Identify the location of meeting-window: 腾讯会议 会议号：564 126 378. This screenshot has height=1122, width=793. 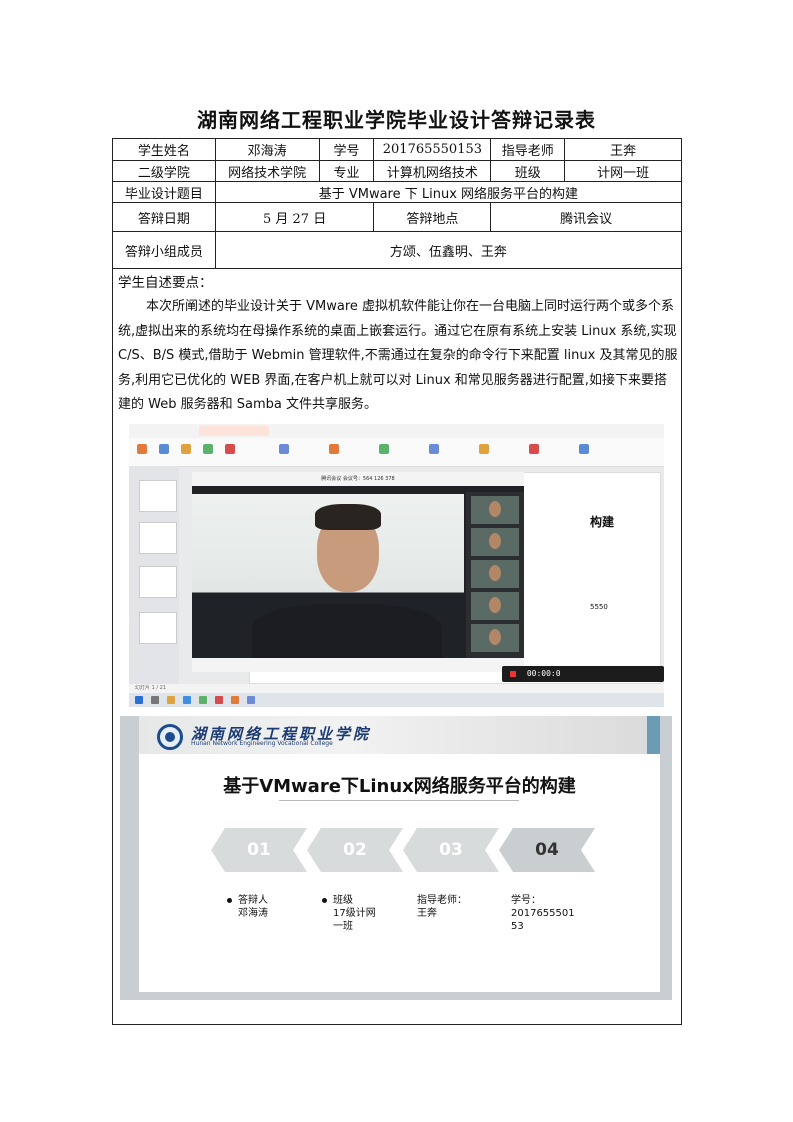
(358, 572).